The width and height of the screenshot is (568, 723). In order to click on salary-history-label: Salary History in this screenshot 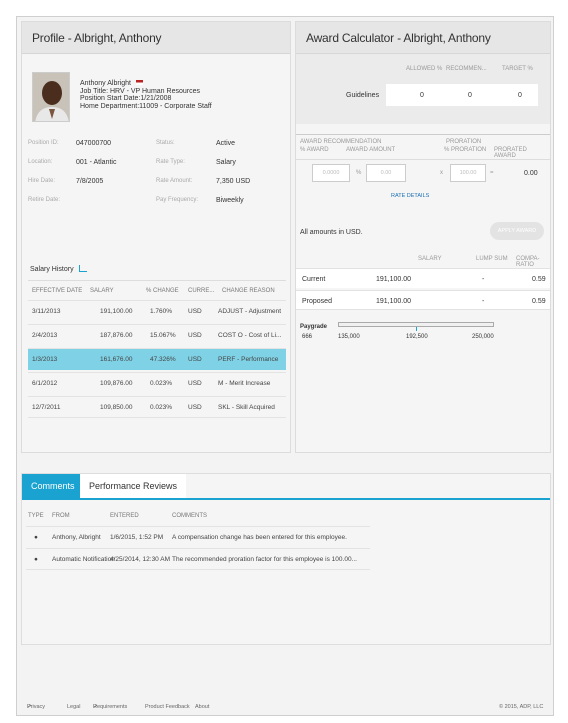, I will do `click(58, 269)`.